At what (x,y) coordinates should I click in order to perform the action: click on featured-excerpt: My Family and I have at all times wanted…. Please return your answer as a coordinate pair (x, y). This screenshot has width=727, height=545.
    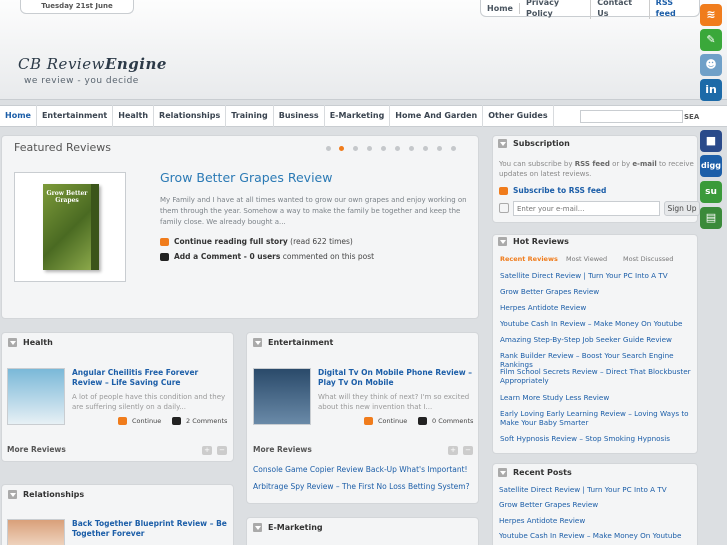
    Looking at the image, I should click on (313, 211).